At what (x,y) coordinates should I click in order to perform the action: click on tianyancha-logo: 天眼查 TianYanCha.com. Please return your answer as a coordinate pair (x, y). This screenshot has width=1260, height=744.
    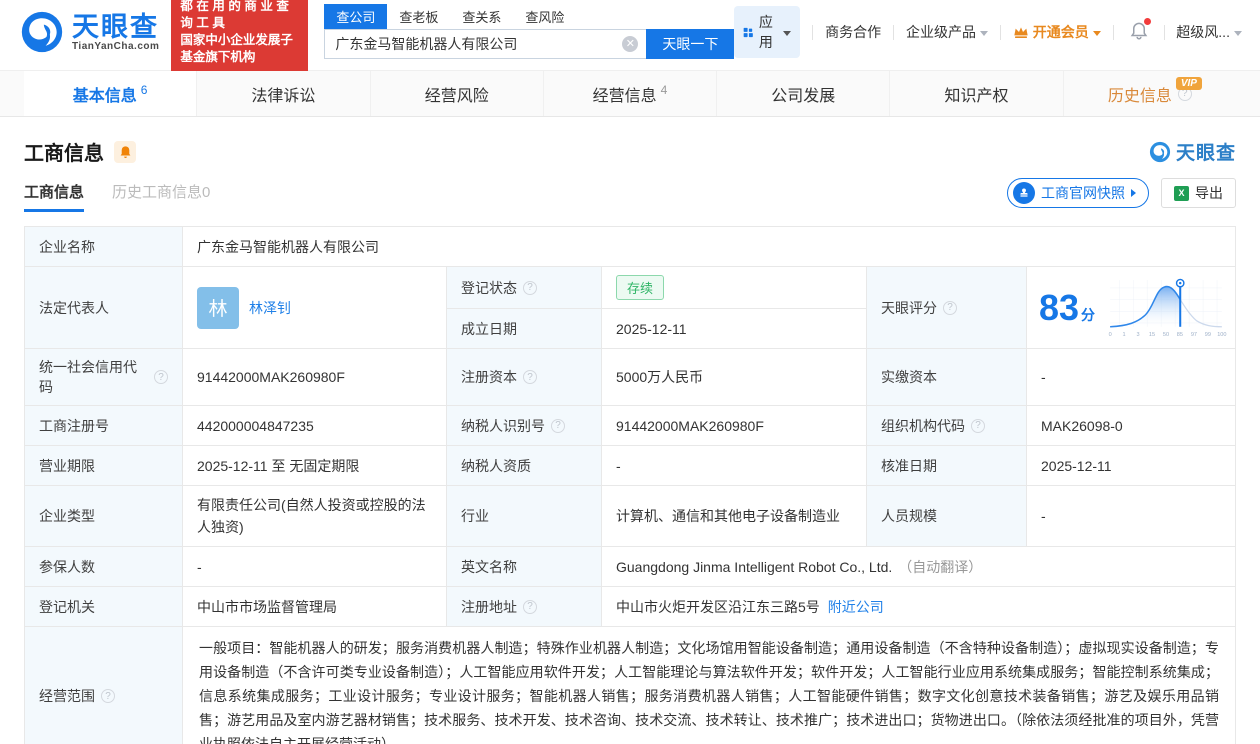
    Looking at the image, I should click on (89, 32).